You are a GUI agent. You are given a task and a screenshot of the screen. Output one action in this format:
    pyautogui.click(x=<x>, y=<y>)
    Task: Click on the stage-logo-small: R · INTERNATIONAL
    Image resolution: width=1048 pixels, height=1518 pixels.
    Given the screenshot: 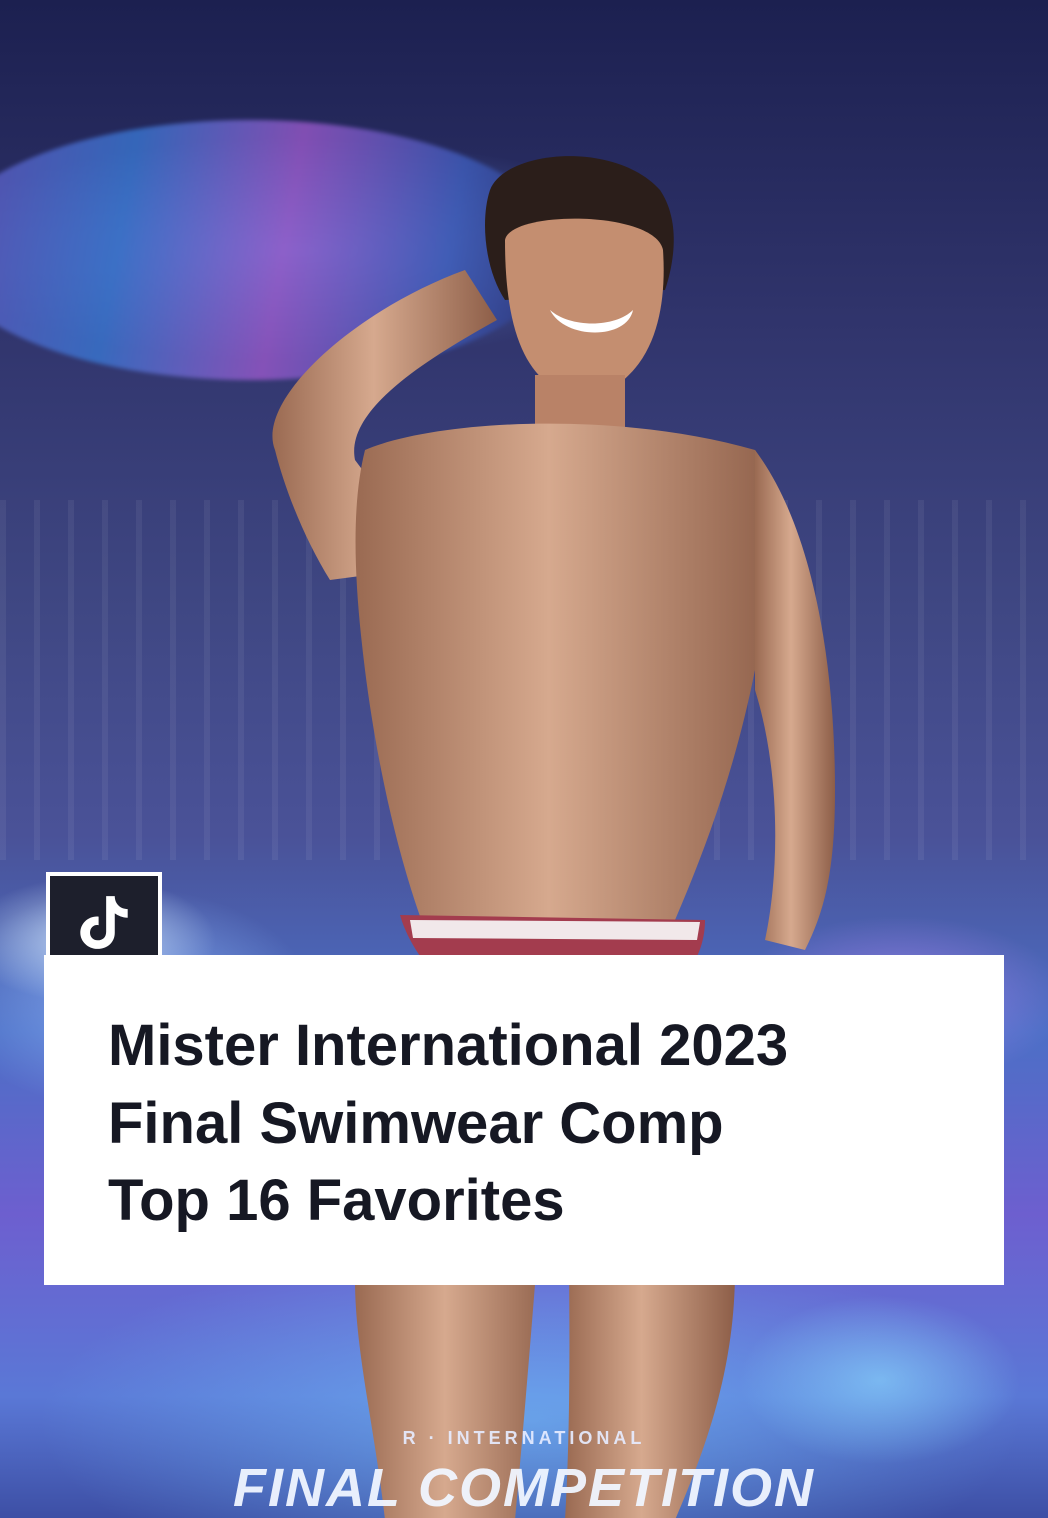 What is the action you would take?
    pyautogui.click(x=524, y=1438)
    